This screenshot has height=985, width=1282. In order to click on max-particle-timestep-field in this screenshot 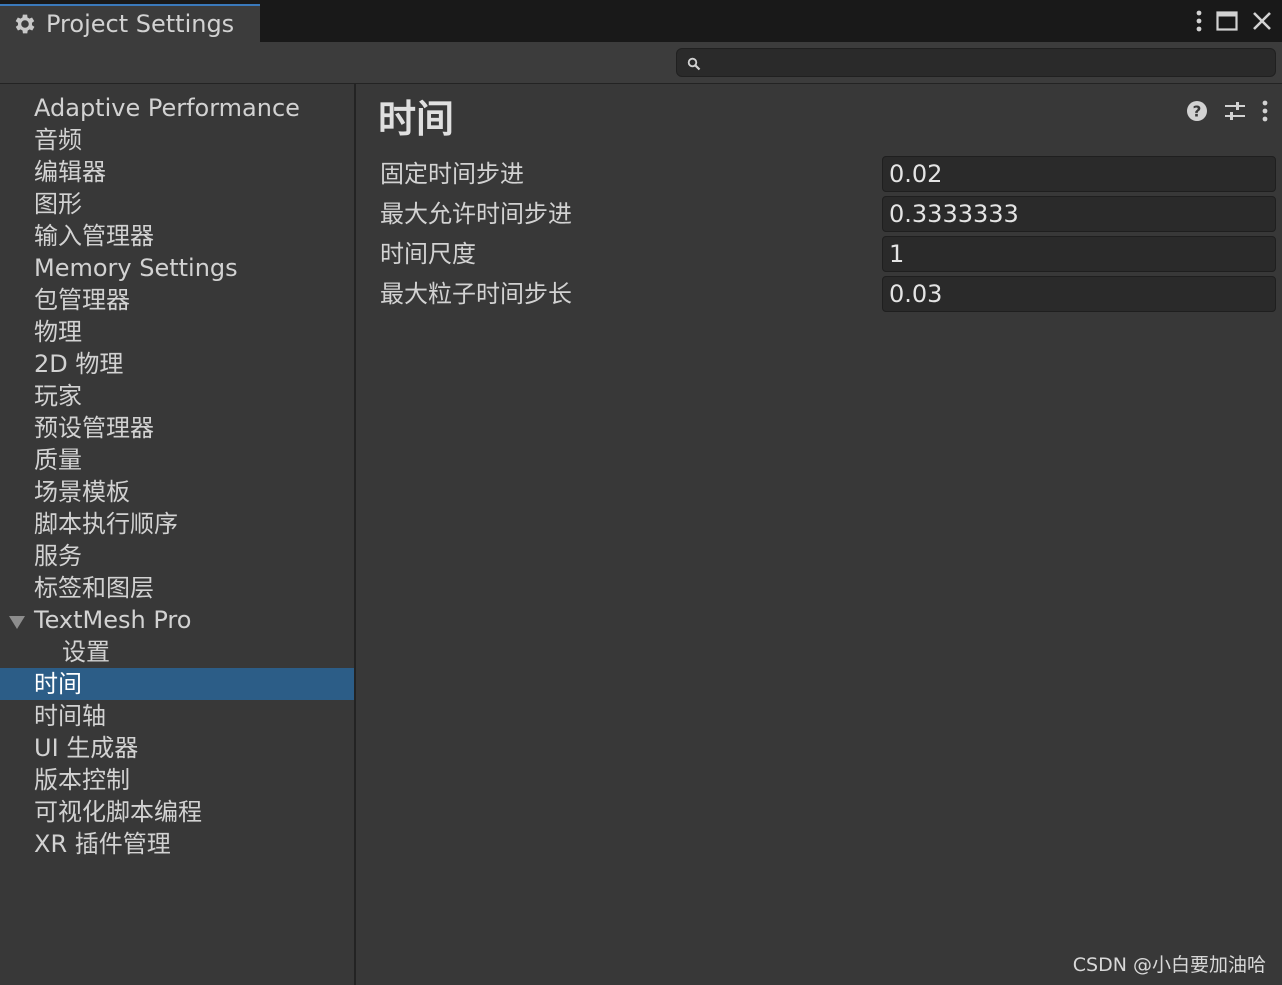, I will do `click(1079, 294)`.